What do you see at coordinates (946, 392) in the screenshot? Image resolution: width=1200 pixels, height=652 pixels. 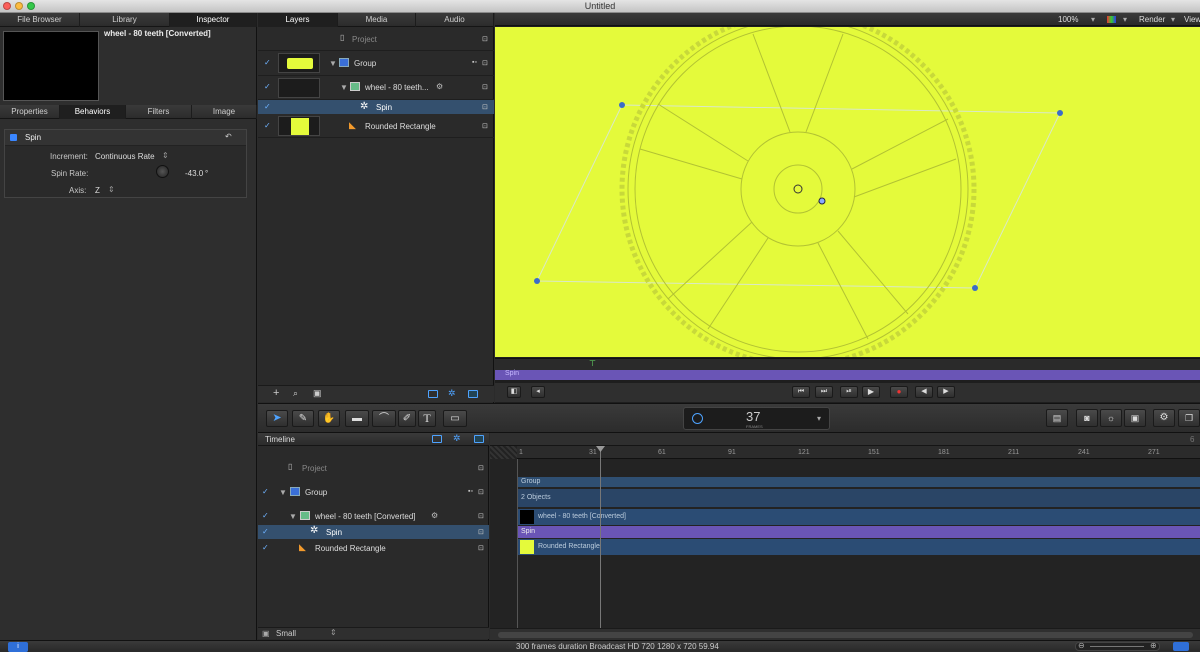 I see `next-frame-button: ▶` at bounding box center [946, 392].